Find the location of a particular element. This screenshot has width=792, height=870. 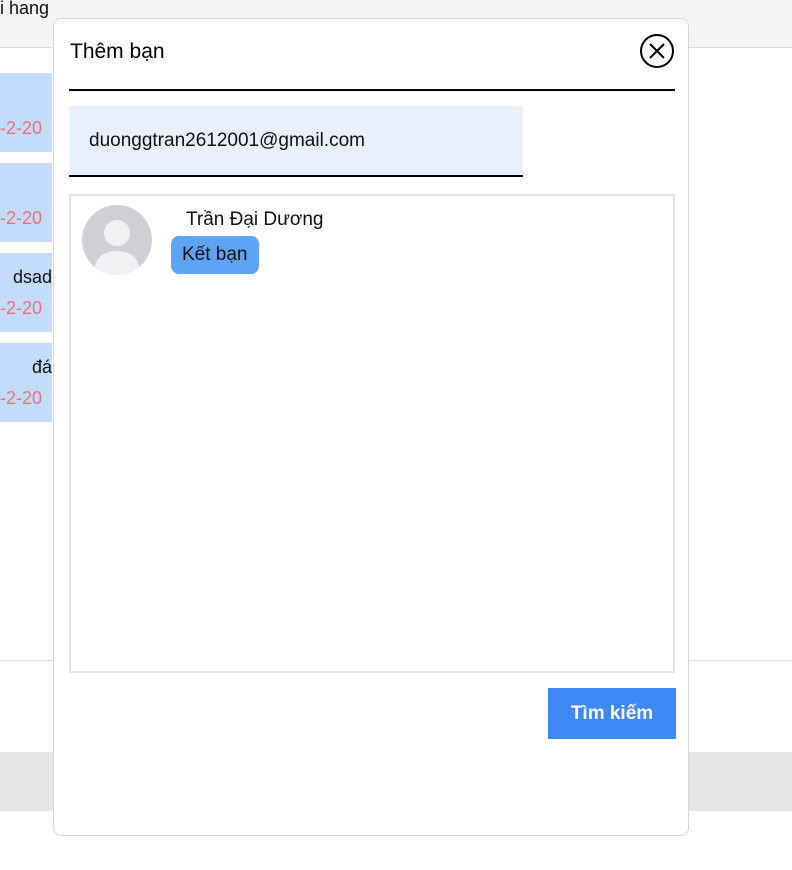

add-friend-button: Kết bạn is located at coordinates (215, 255).